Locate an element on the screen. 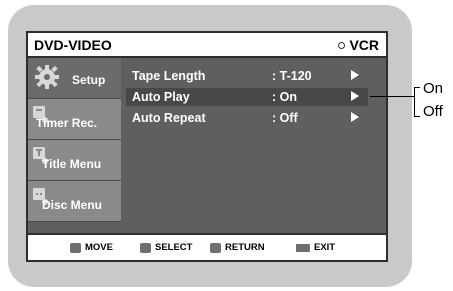 The height and width of the screenshot is (291, 453). help-return-label: RETURN is located at coordinates (245, 247).